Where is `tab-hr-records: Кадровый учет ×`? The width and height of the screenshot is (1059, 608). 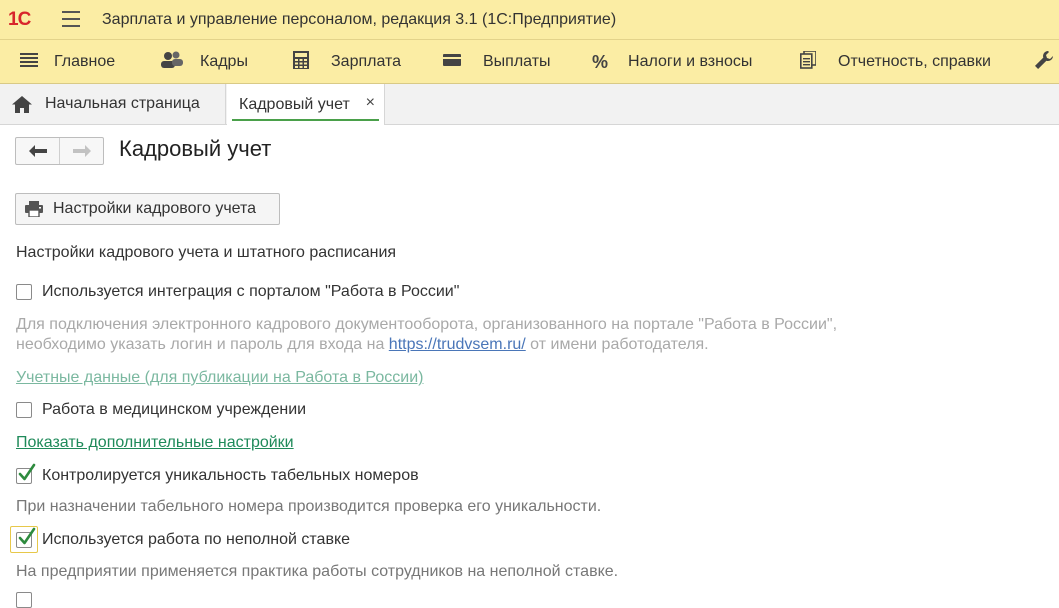 tab-hr-records: Кадровый учет × is located at coordinates (306, 104).